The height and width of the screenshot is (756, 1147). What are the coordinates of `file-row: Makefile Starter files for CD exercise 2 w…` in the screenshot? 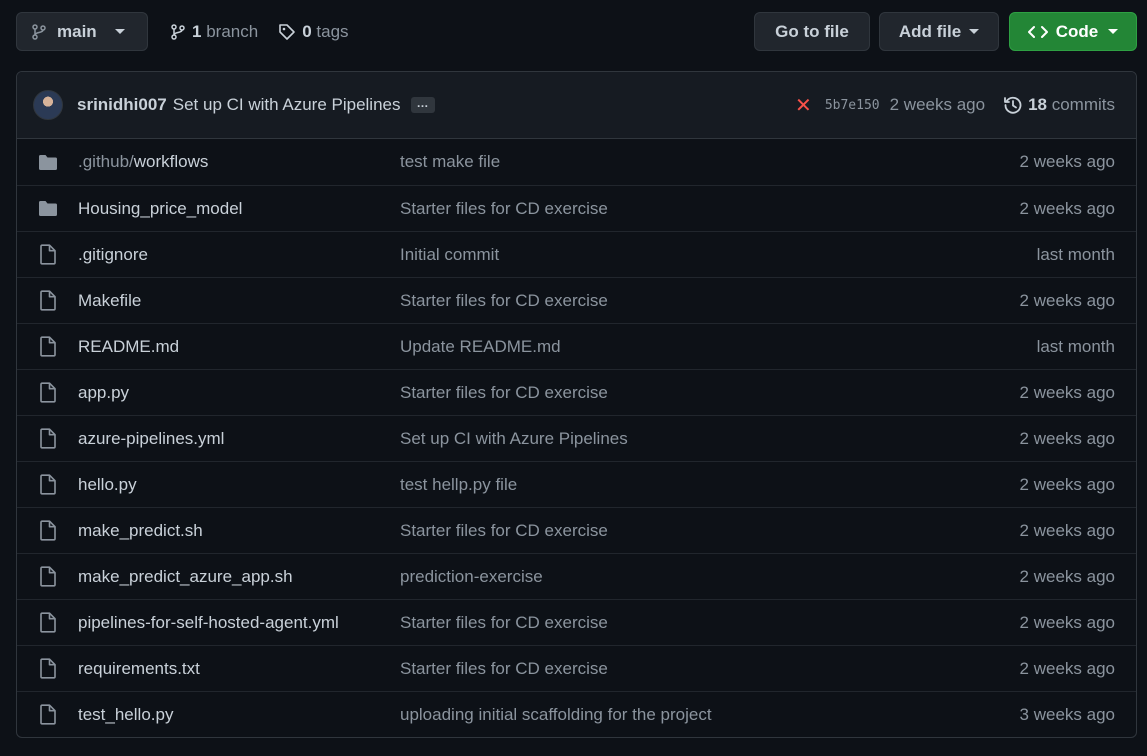 It's located at (576, 300).